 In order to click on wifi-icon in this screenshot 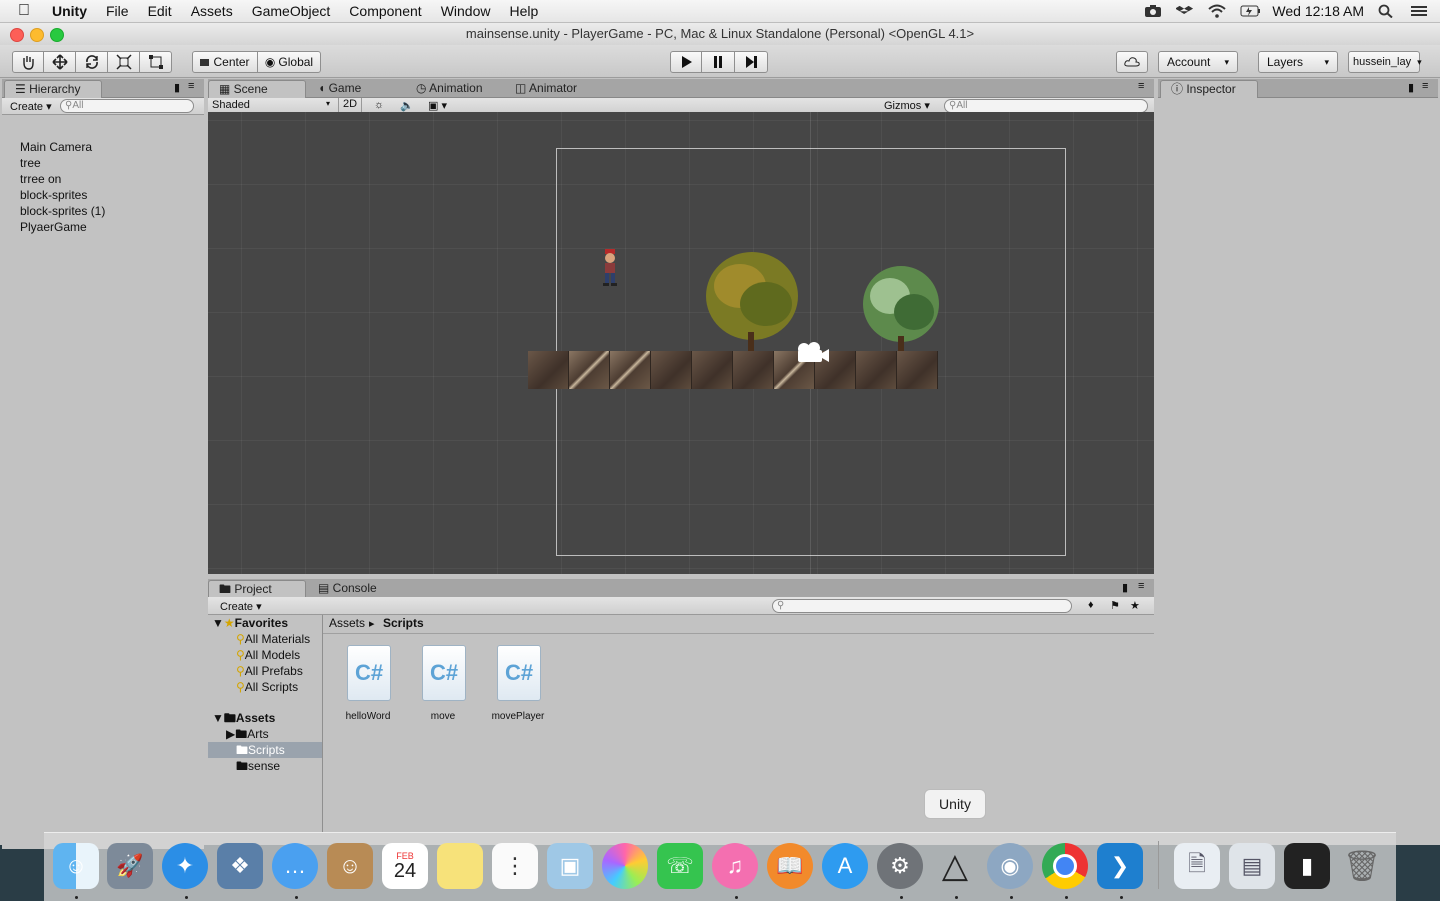, I will do `click(1217, 11)`.